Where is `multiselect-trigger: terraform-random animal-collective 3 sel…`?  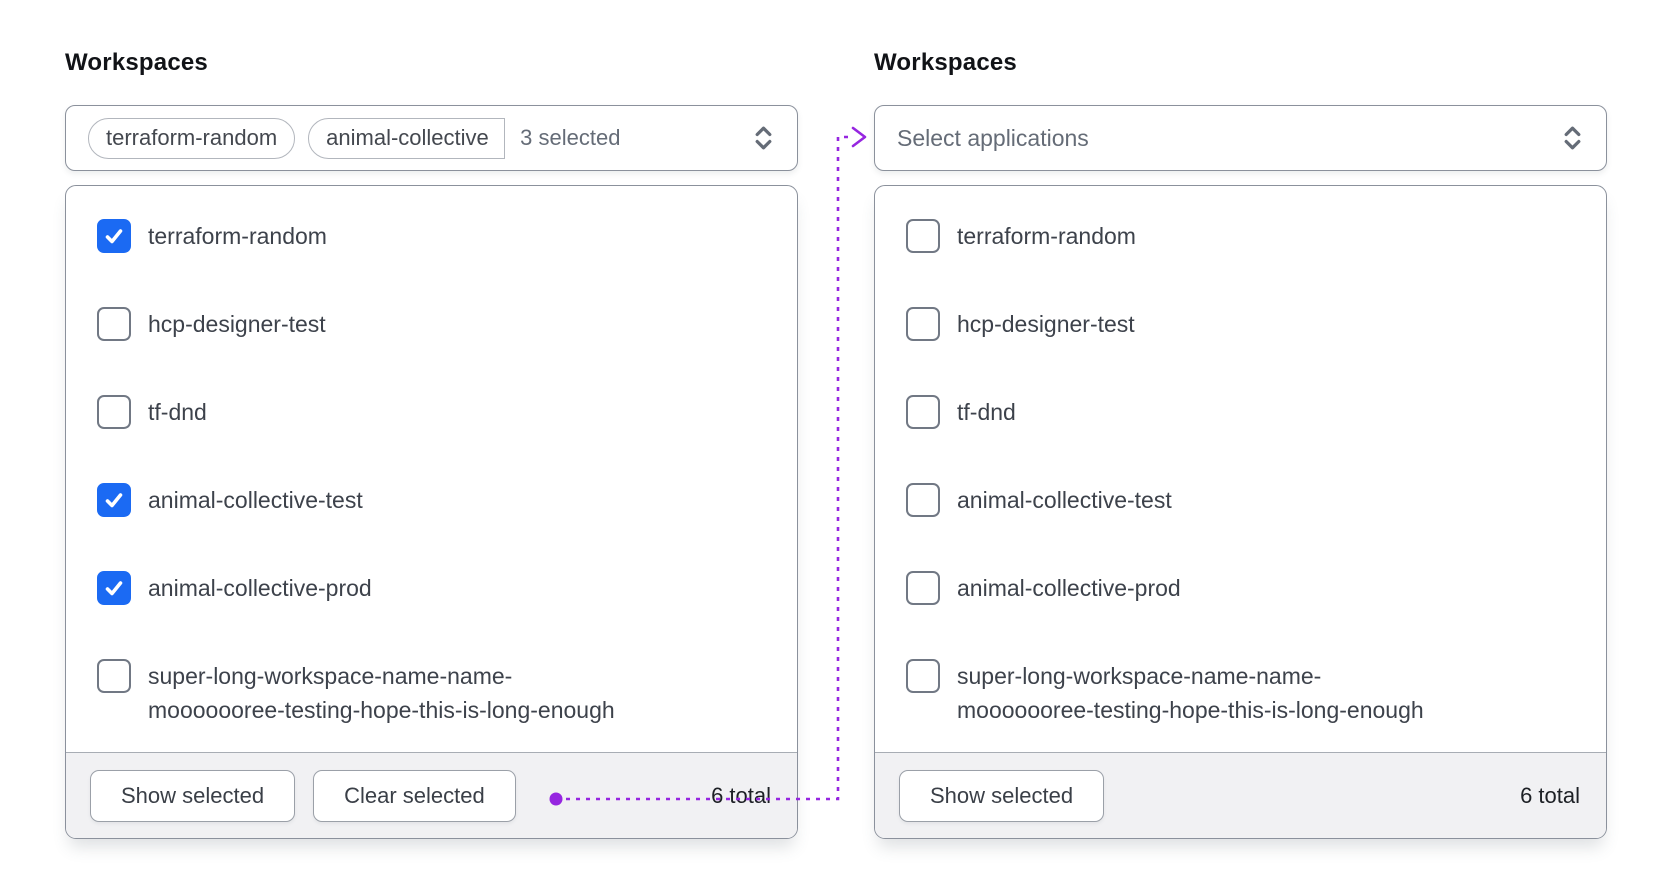 multiselect-trigger: terraform-random animal-collective 3 sel… is located at coordinates (431, 138).